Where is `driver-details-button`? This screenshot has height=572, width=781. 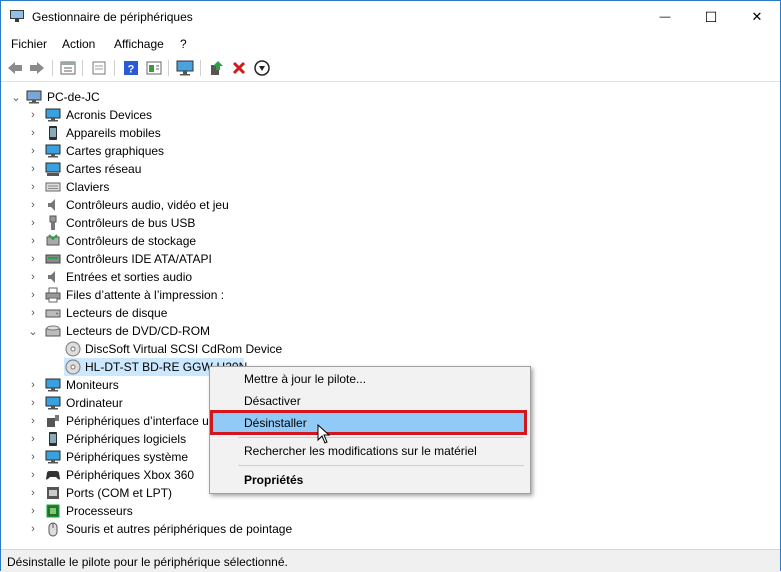
driver-details-button is located at coordinates (154, 68).